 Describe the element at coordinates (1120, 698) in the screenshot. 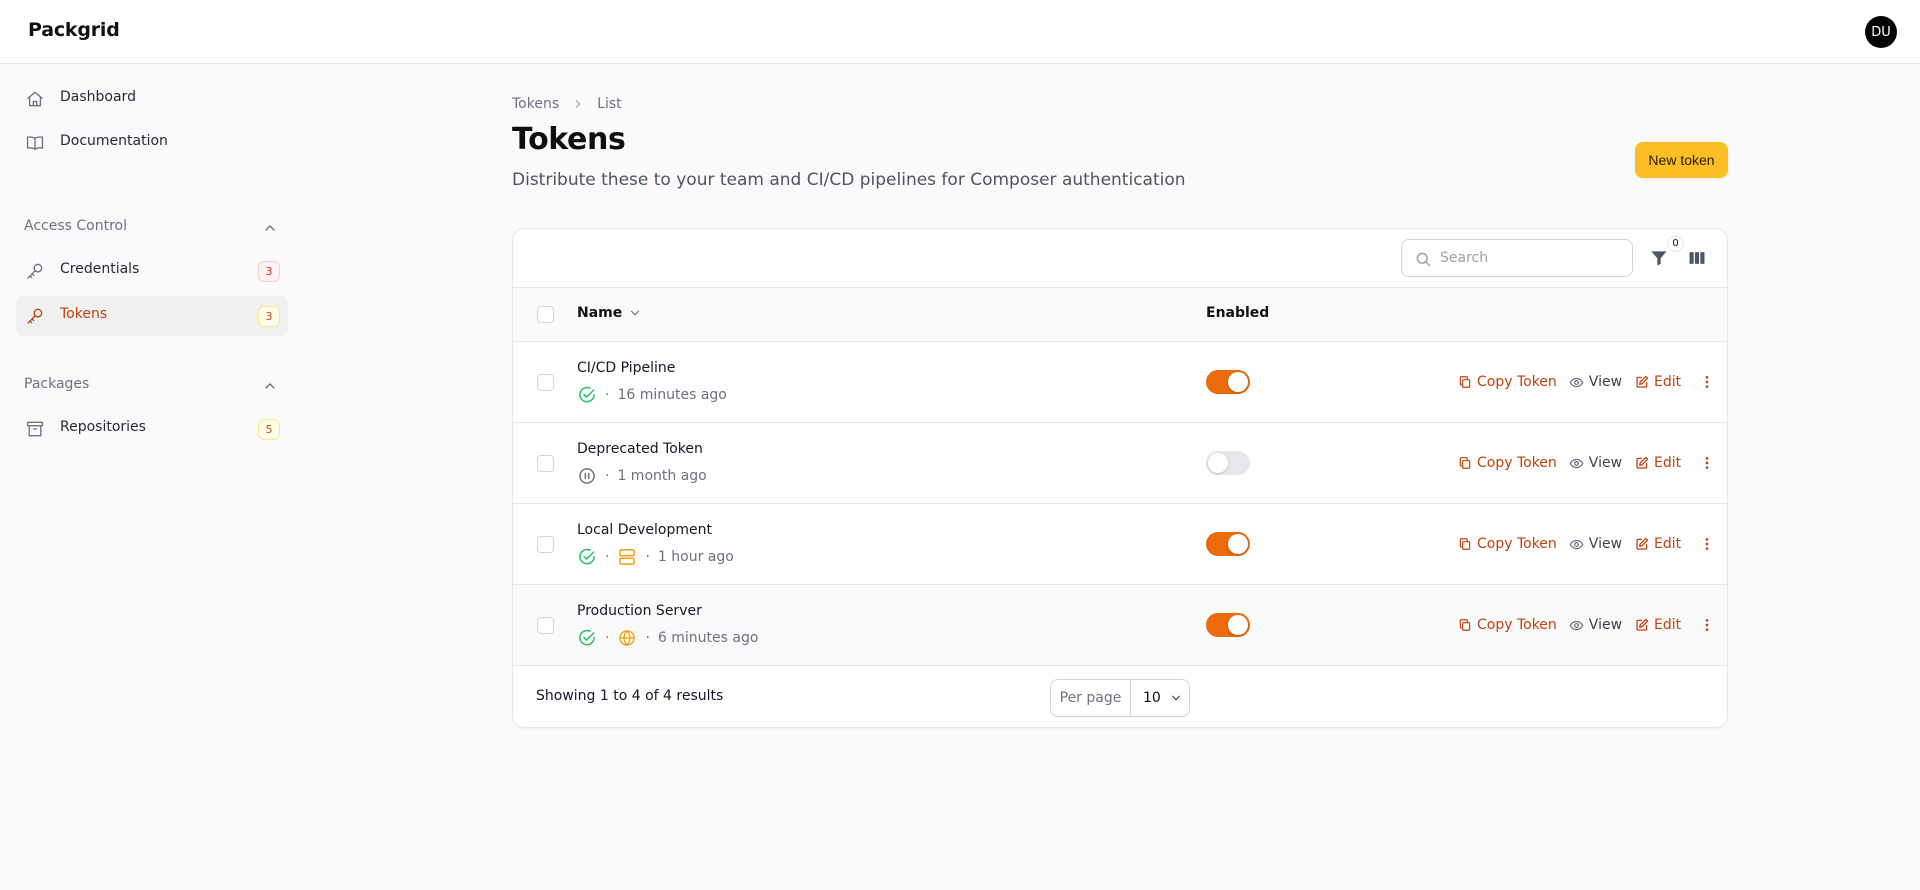

I see `per-page-control: Per page 10` at that location.